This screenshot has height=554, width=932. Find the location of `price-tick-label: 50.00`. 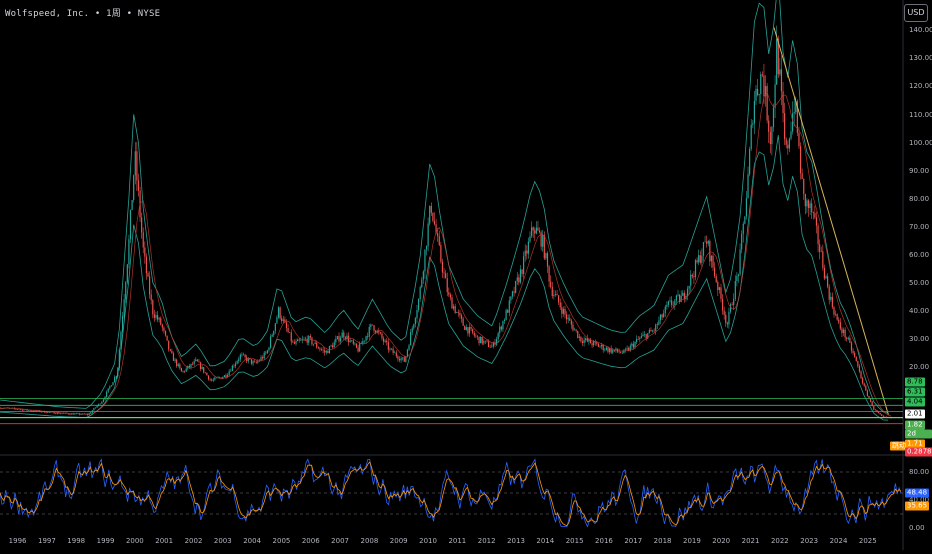

price-tick-label: 50.00 is located at coordinates (919, 282).